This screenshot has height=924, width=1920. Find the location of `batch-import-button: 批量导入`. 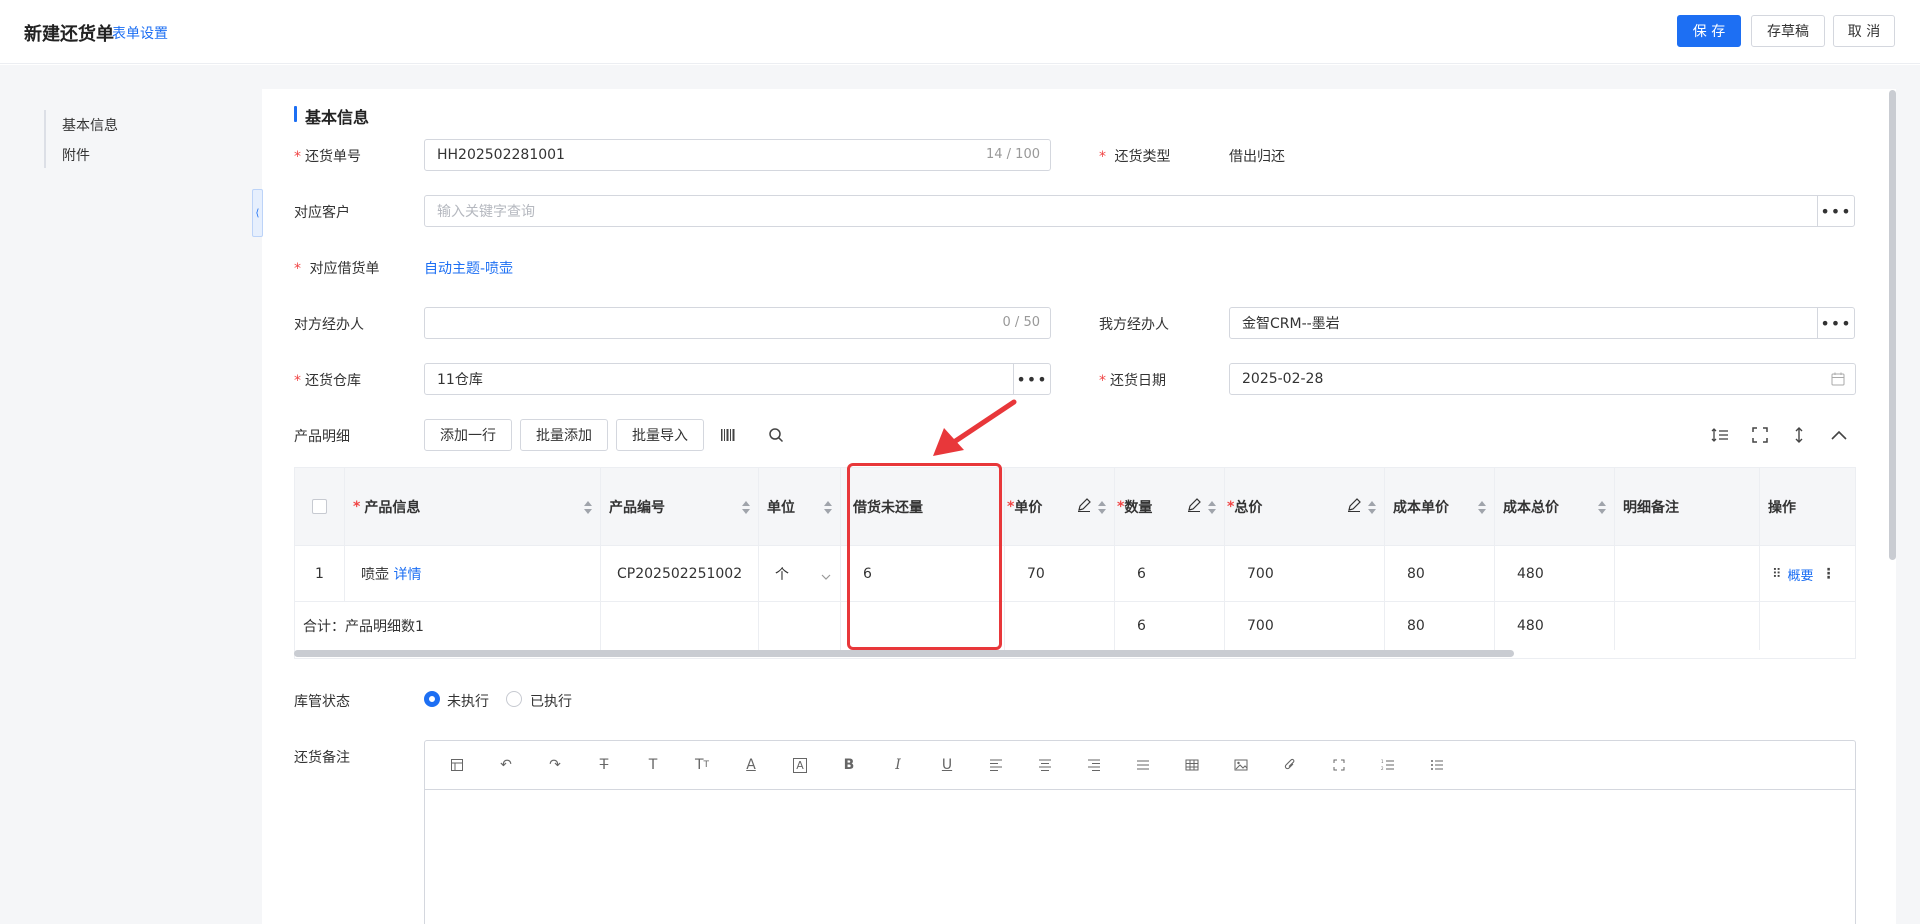

batch-import-button: 批量导入 is located at coordinates (660, 435).